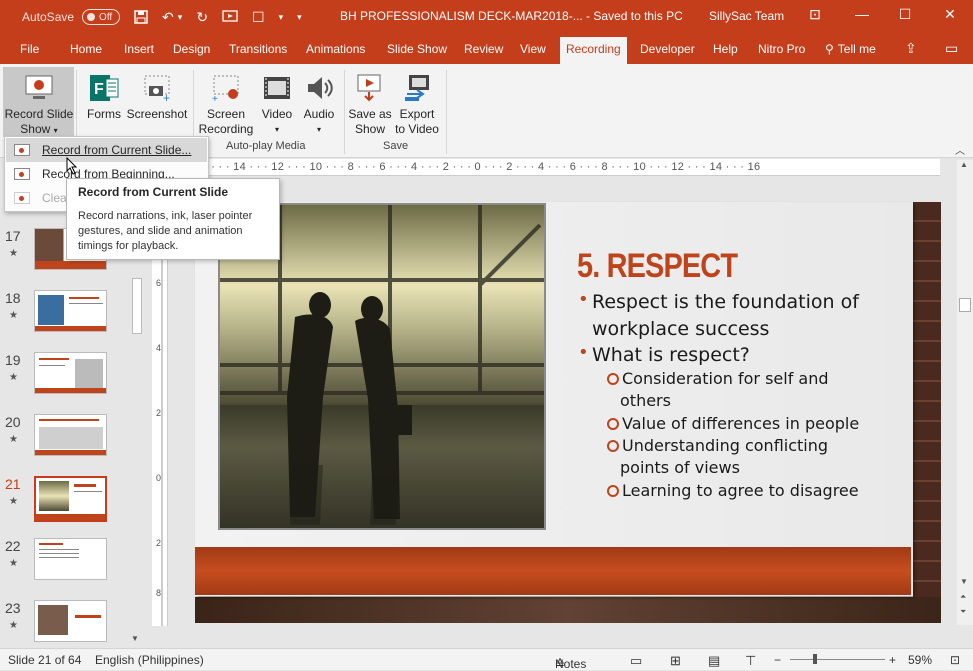 This screenshot has height=671, width=973. What do you see at coordinates (950, 14) in the screenshot?
I see `close-icon: ✕` at bounding box center [950, 14].